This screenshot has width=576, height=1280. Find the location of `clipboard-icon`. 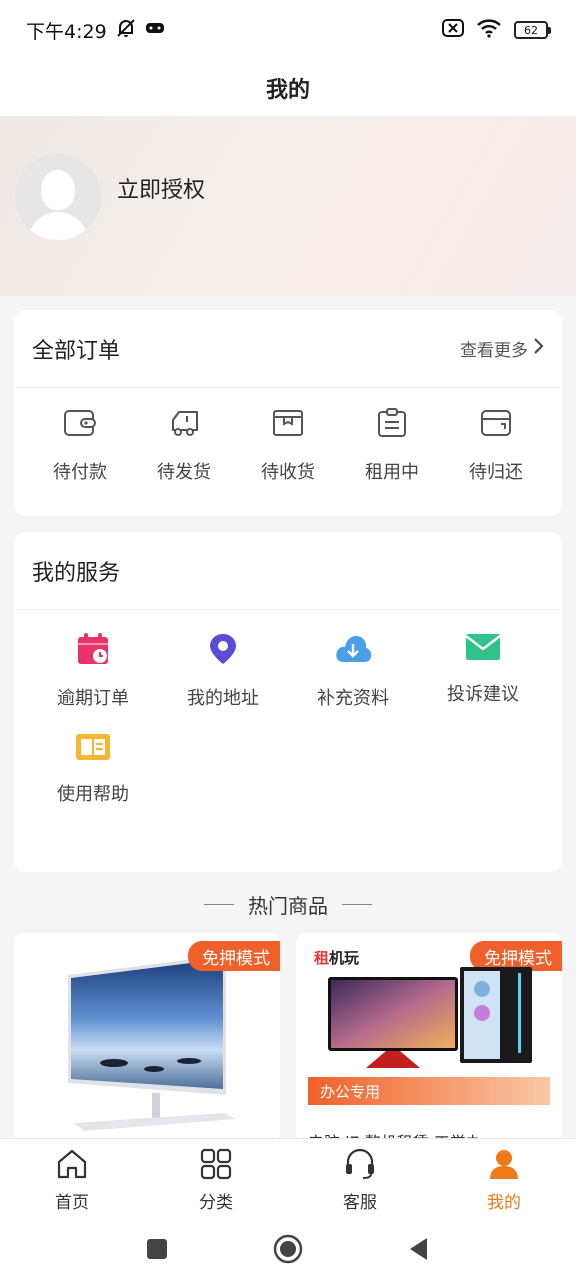

clipboard-icon is located at coordinates (392, 425).